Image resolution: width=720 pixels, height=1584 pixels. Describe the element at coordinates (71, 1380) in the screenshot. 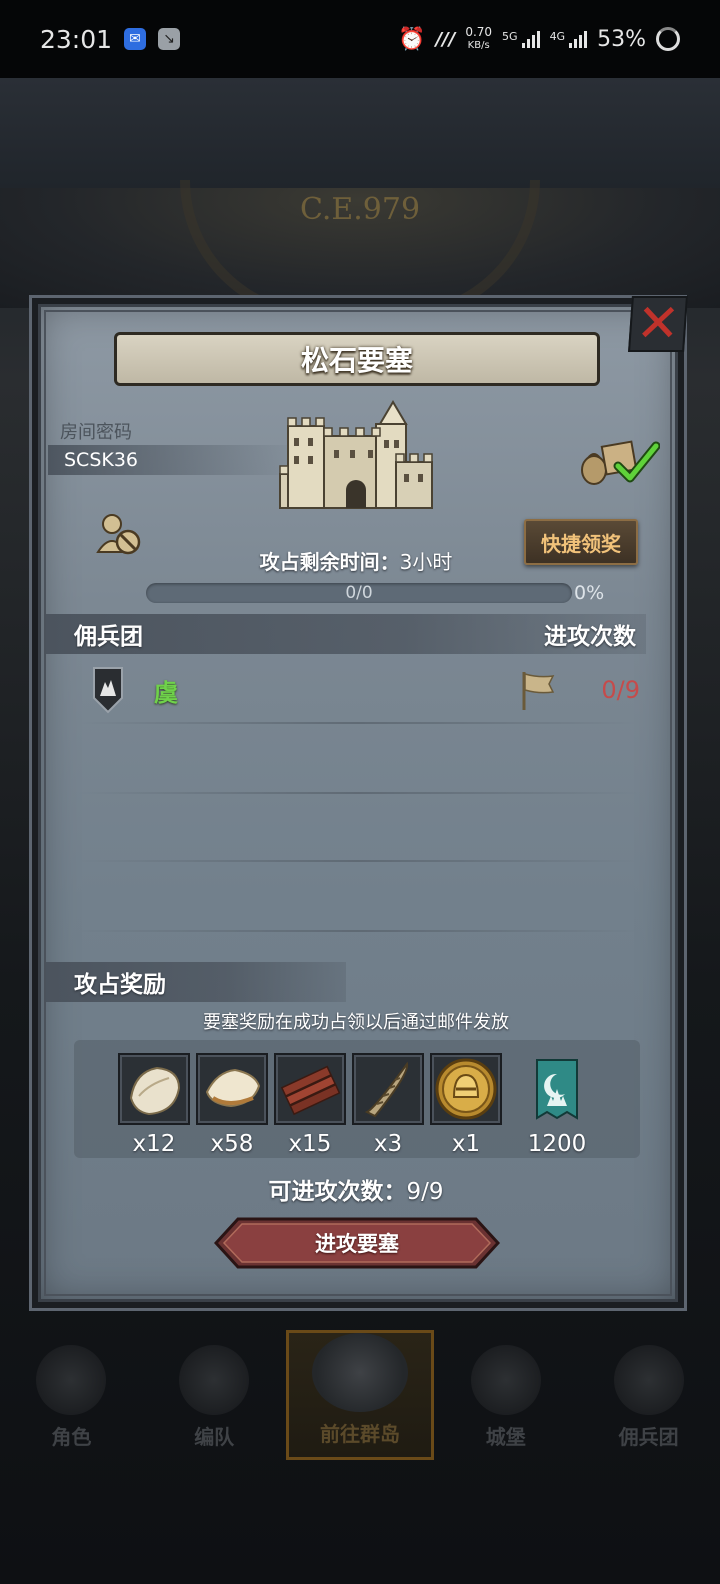

I see `knight-icon` at that location.